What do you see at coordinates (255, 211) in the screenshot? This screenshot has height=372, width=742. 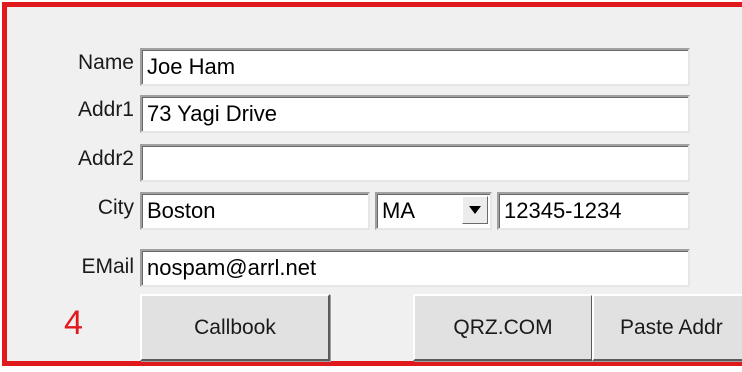 I see `city-field: Boston` at bounding box center [255, 211].